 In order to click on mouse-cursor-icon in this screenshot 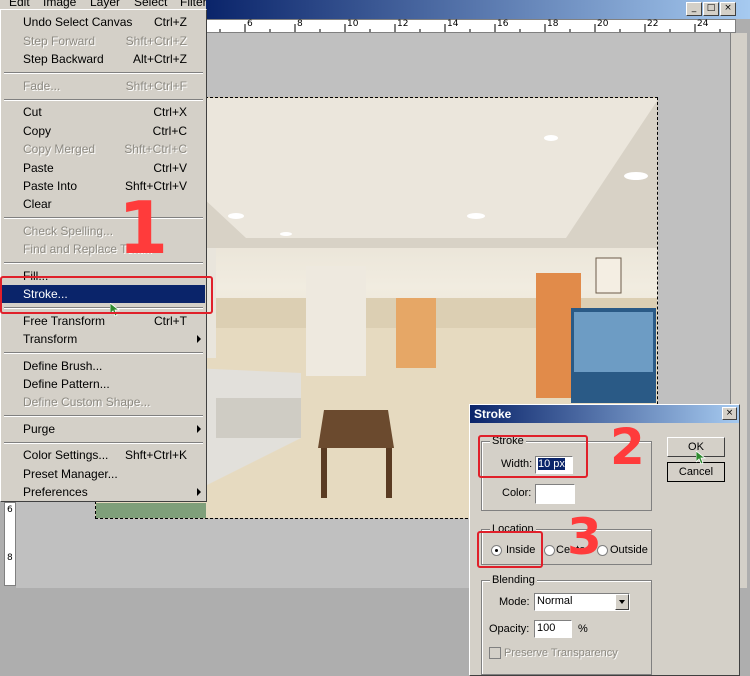, I will do `click(701, 458)`.